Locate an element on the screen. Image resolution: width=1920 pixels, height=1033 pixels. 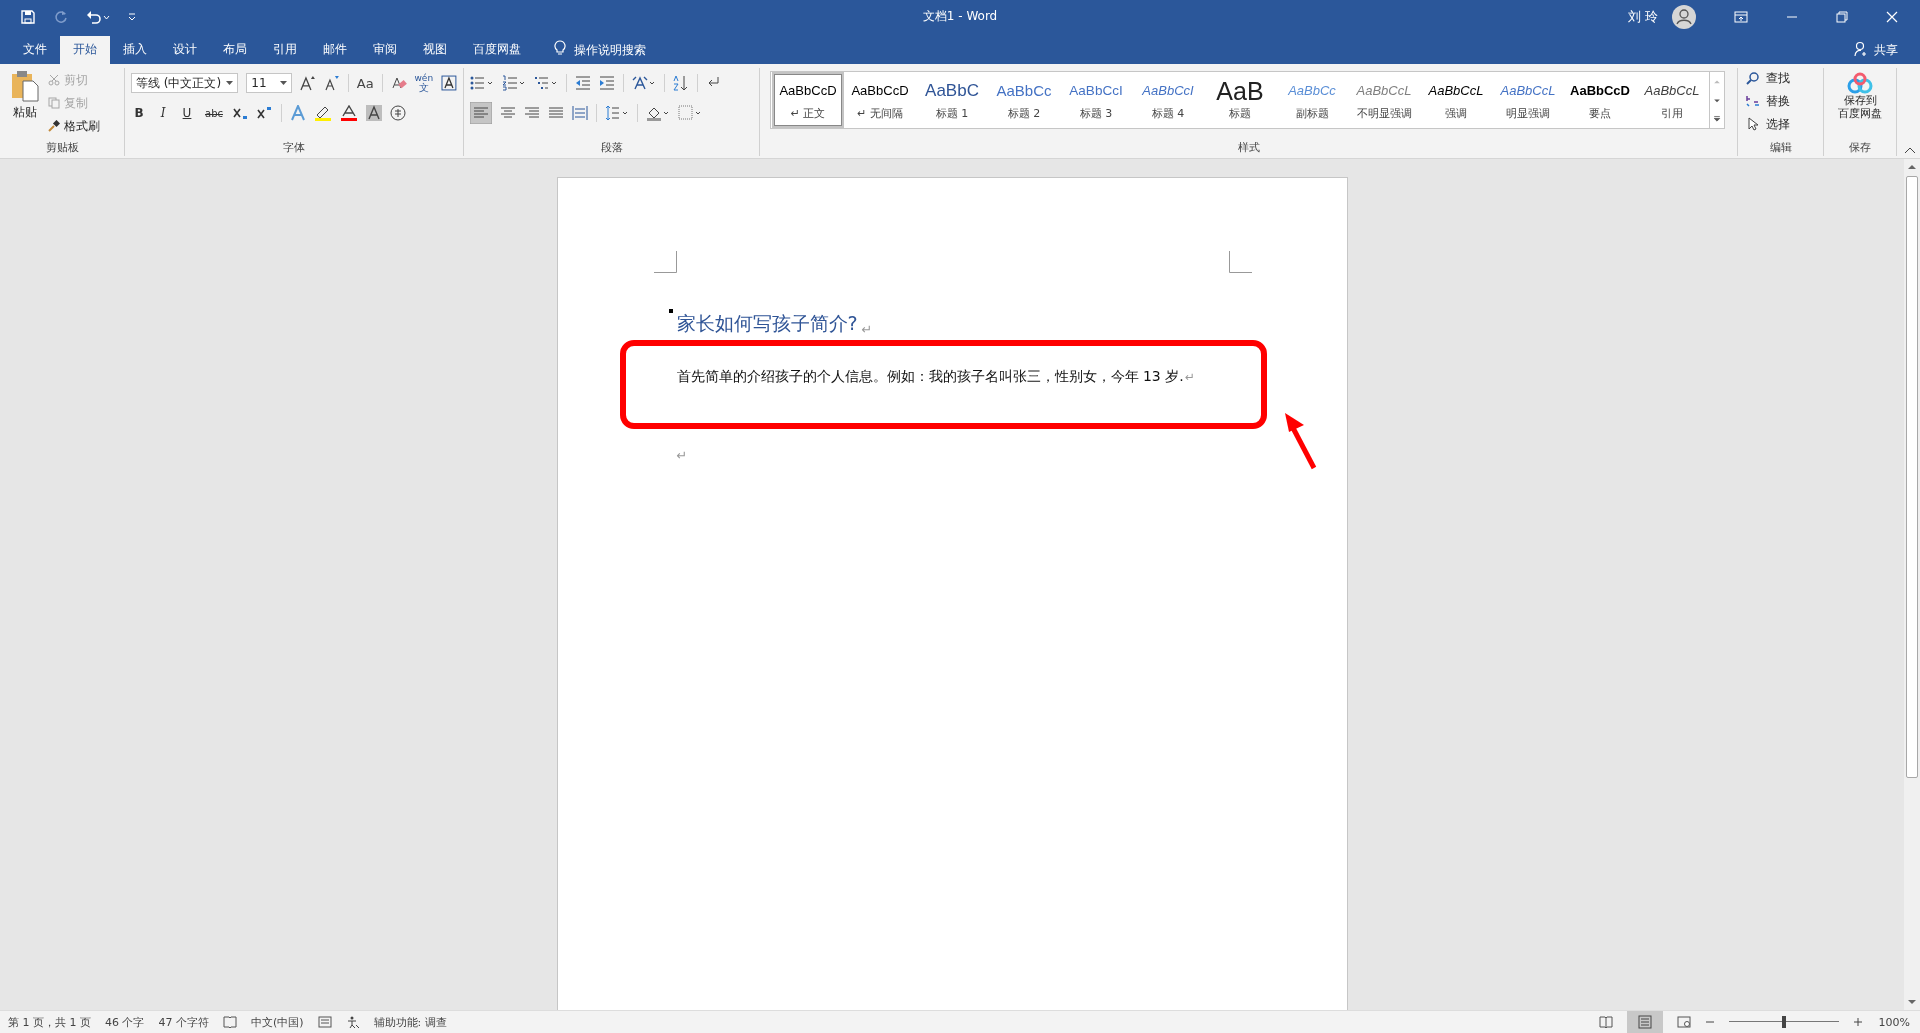
font-size-field: 11 is located at coordinates (269, 83).